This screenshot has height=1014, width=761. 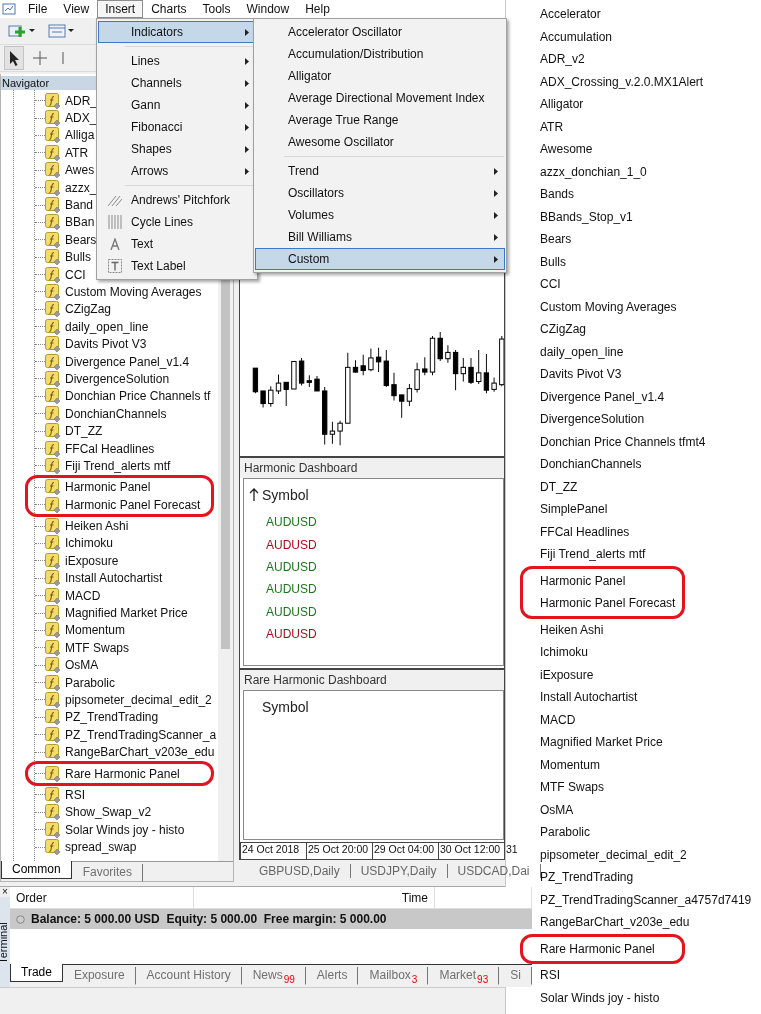 I want to click on menu-item: Indicators, so click(x=177, y=32).